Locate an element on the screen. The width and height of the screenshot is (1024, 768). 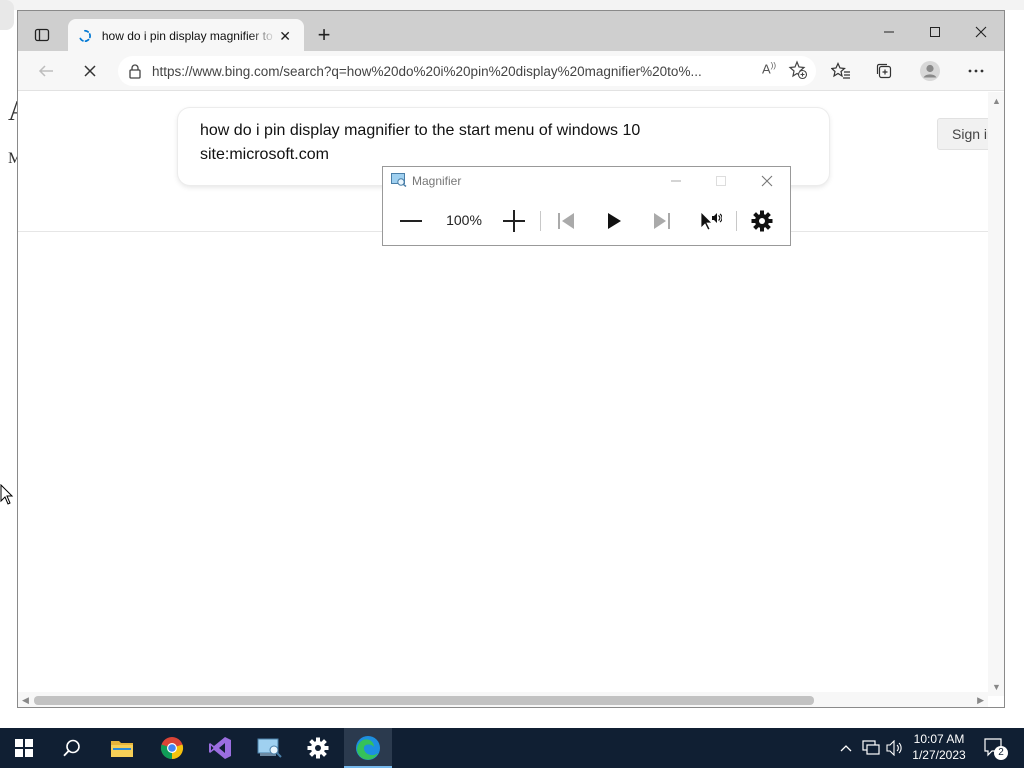
scroll-up-icon: ▲ is located at coordinates (996, 101).